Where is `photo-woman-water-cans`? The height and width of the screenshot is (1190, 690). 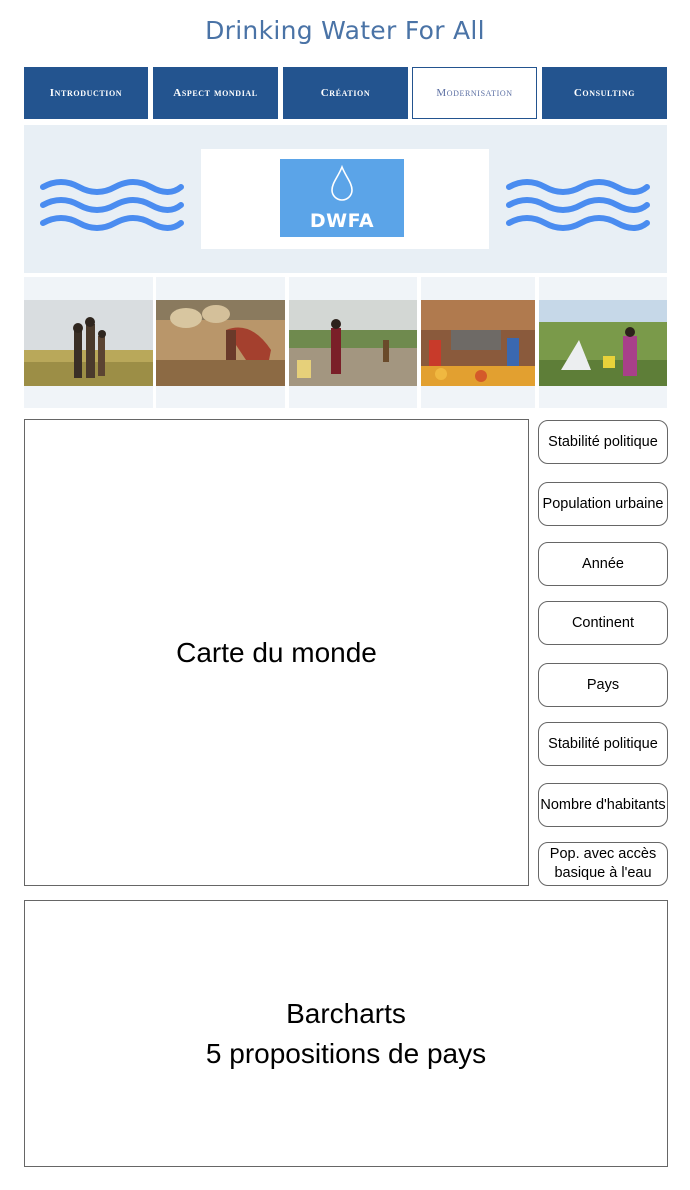 photo-woman-water-cans is located at coordinates (353, 343).